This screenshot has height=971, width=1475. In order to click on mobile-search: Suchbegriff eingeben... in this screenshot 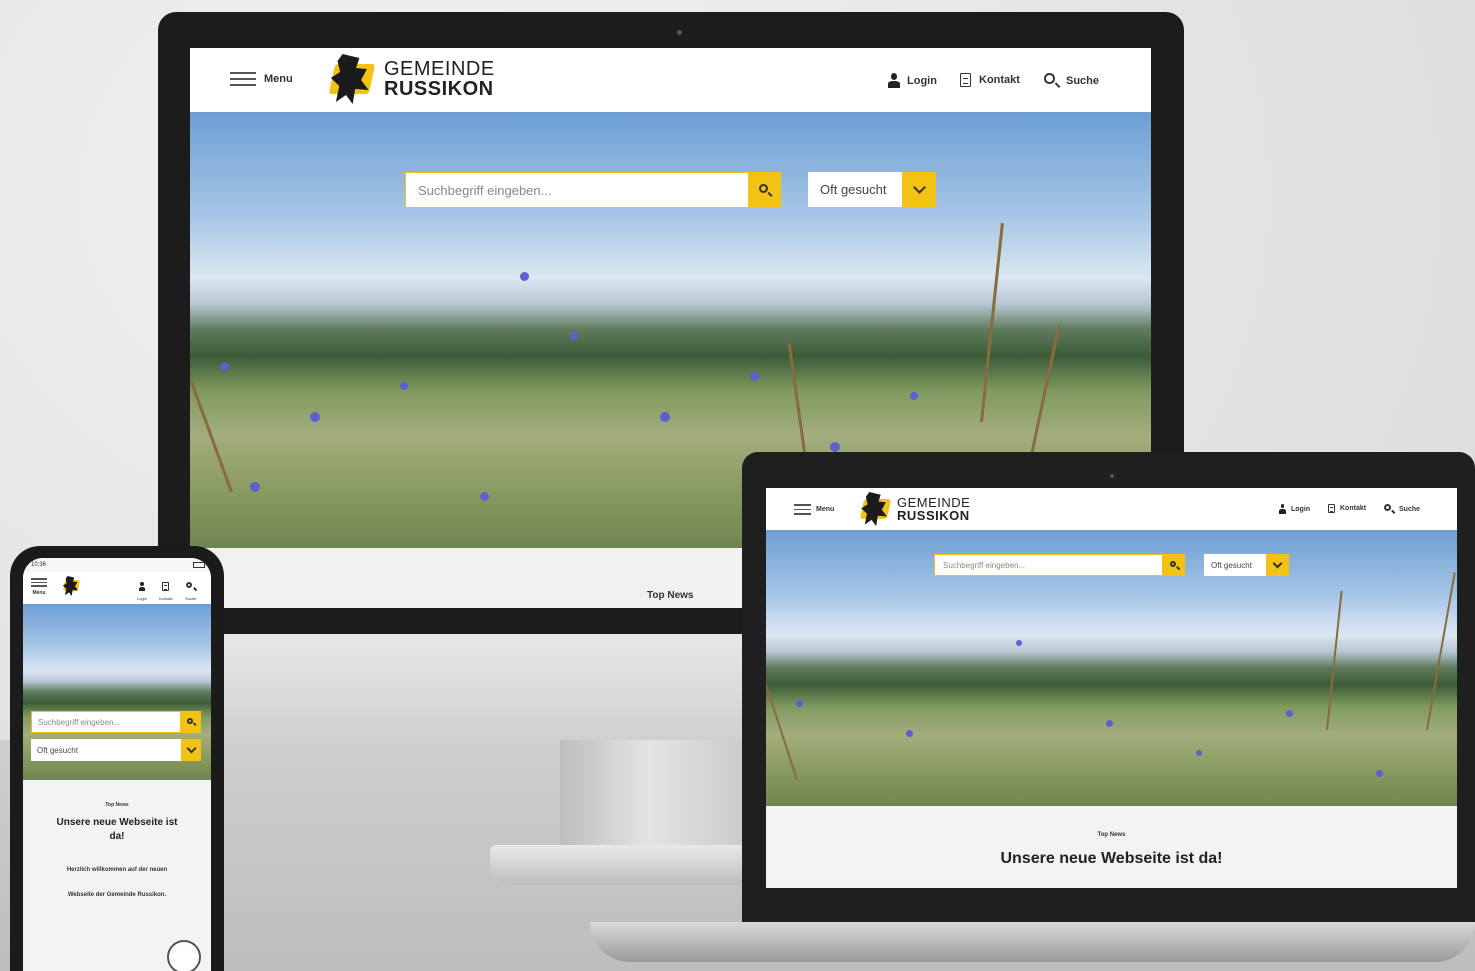, I will do `click(116, 722)`.